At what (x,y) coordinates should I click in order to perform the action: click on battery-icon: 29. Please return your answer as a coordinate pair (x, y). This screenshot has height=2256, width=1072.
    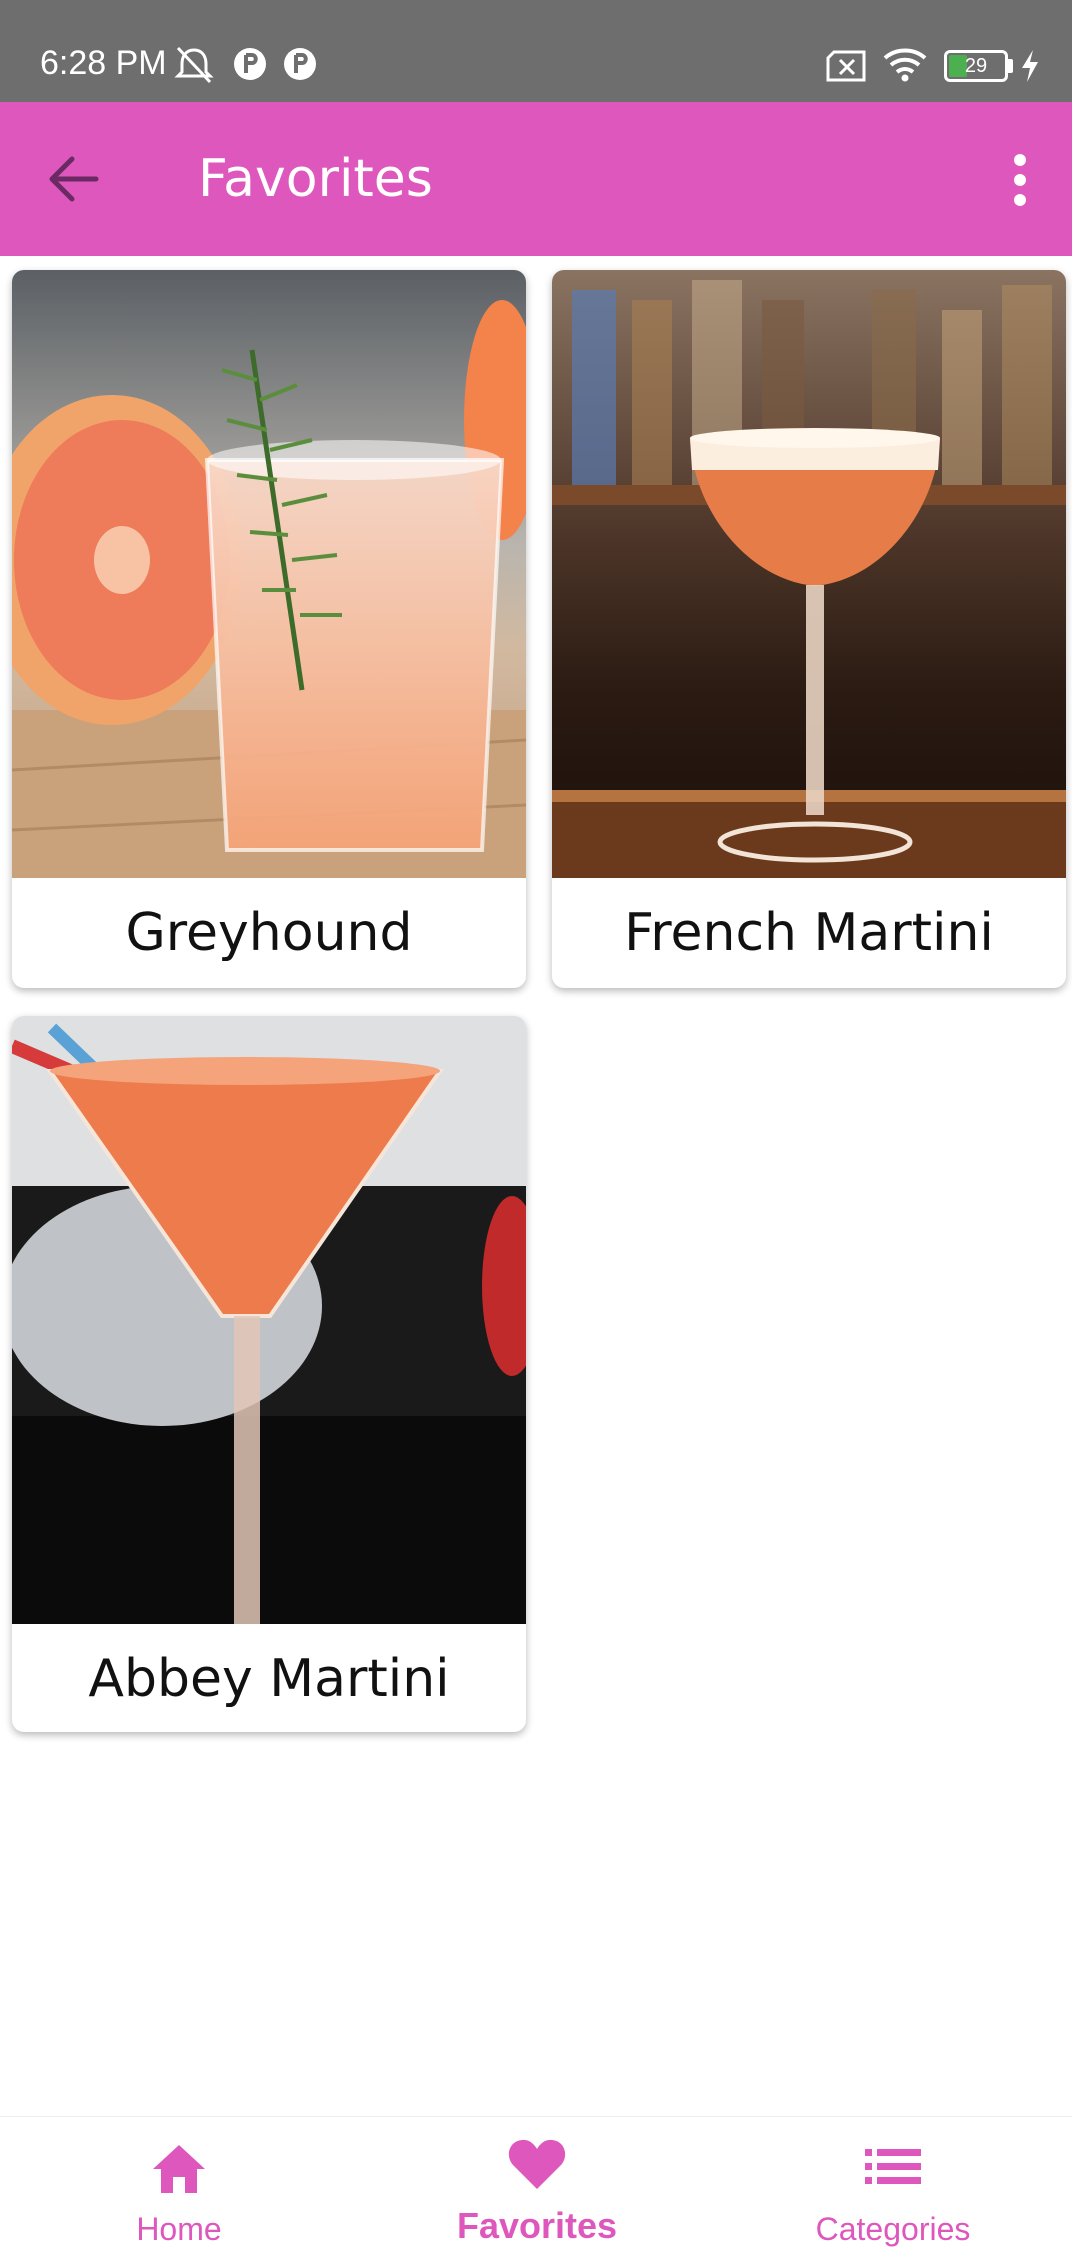
    Looking at the image, I should click on (976, 66).